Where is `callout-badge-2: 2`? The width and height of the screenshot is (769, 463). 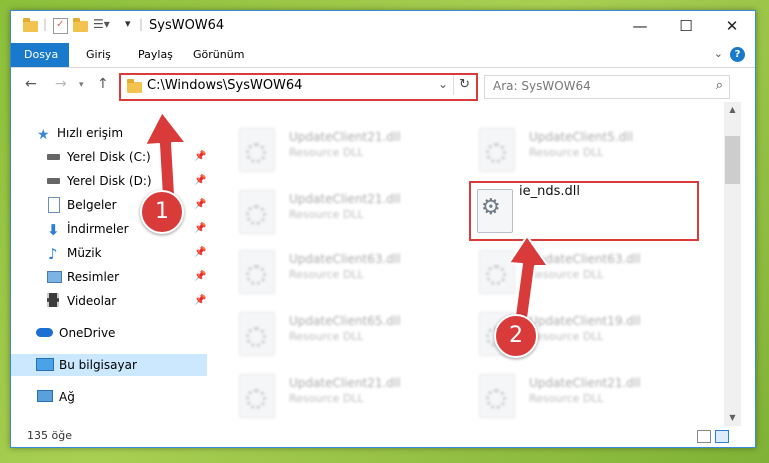
callout-badge-2: 2 is located at coordinates (516, 336).